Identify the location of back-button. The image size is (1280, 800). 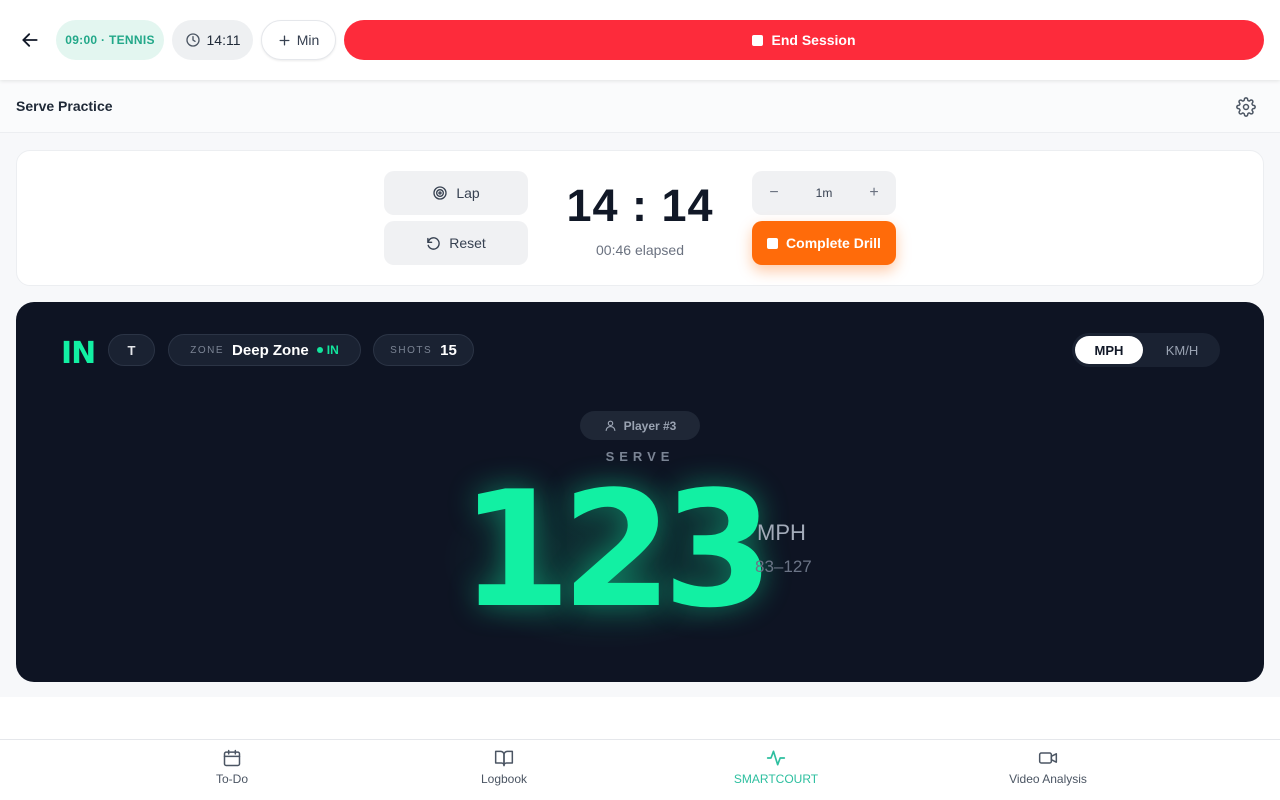
(30, 40).